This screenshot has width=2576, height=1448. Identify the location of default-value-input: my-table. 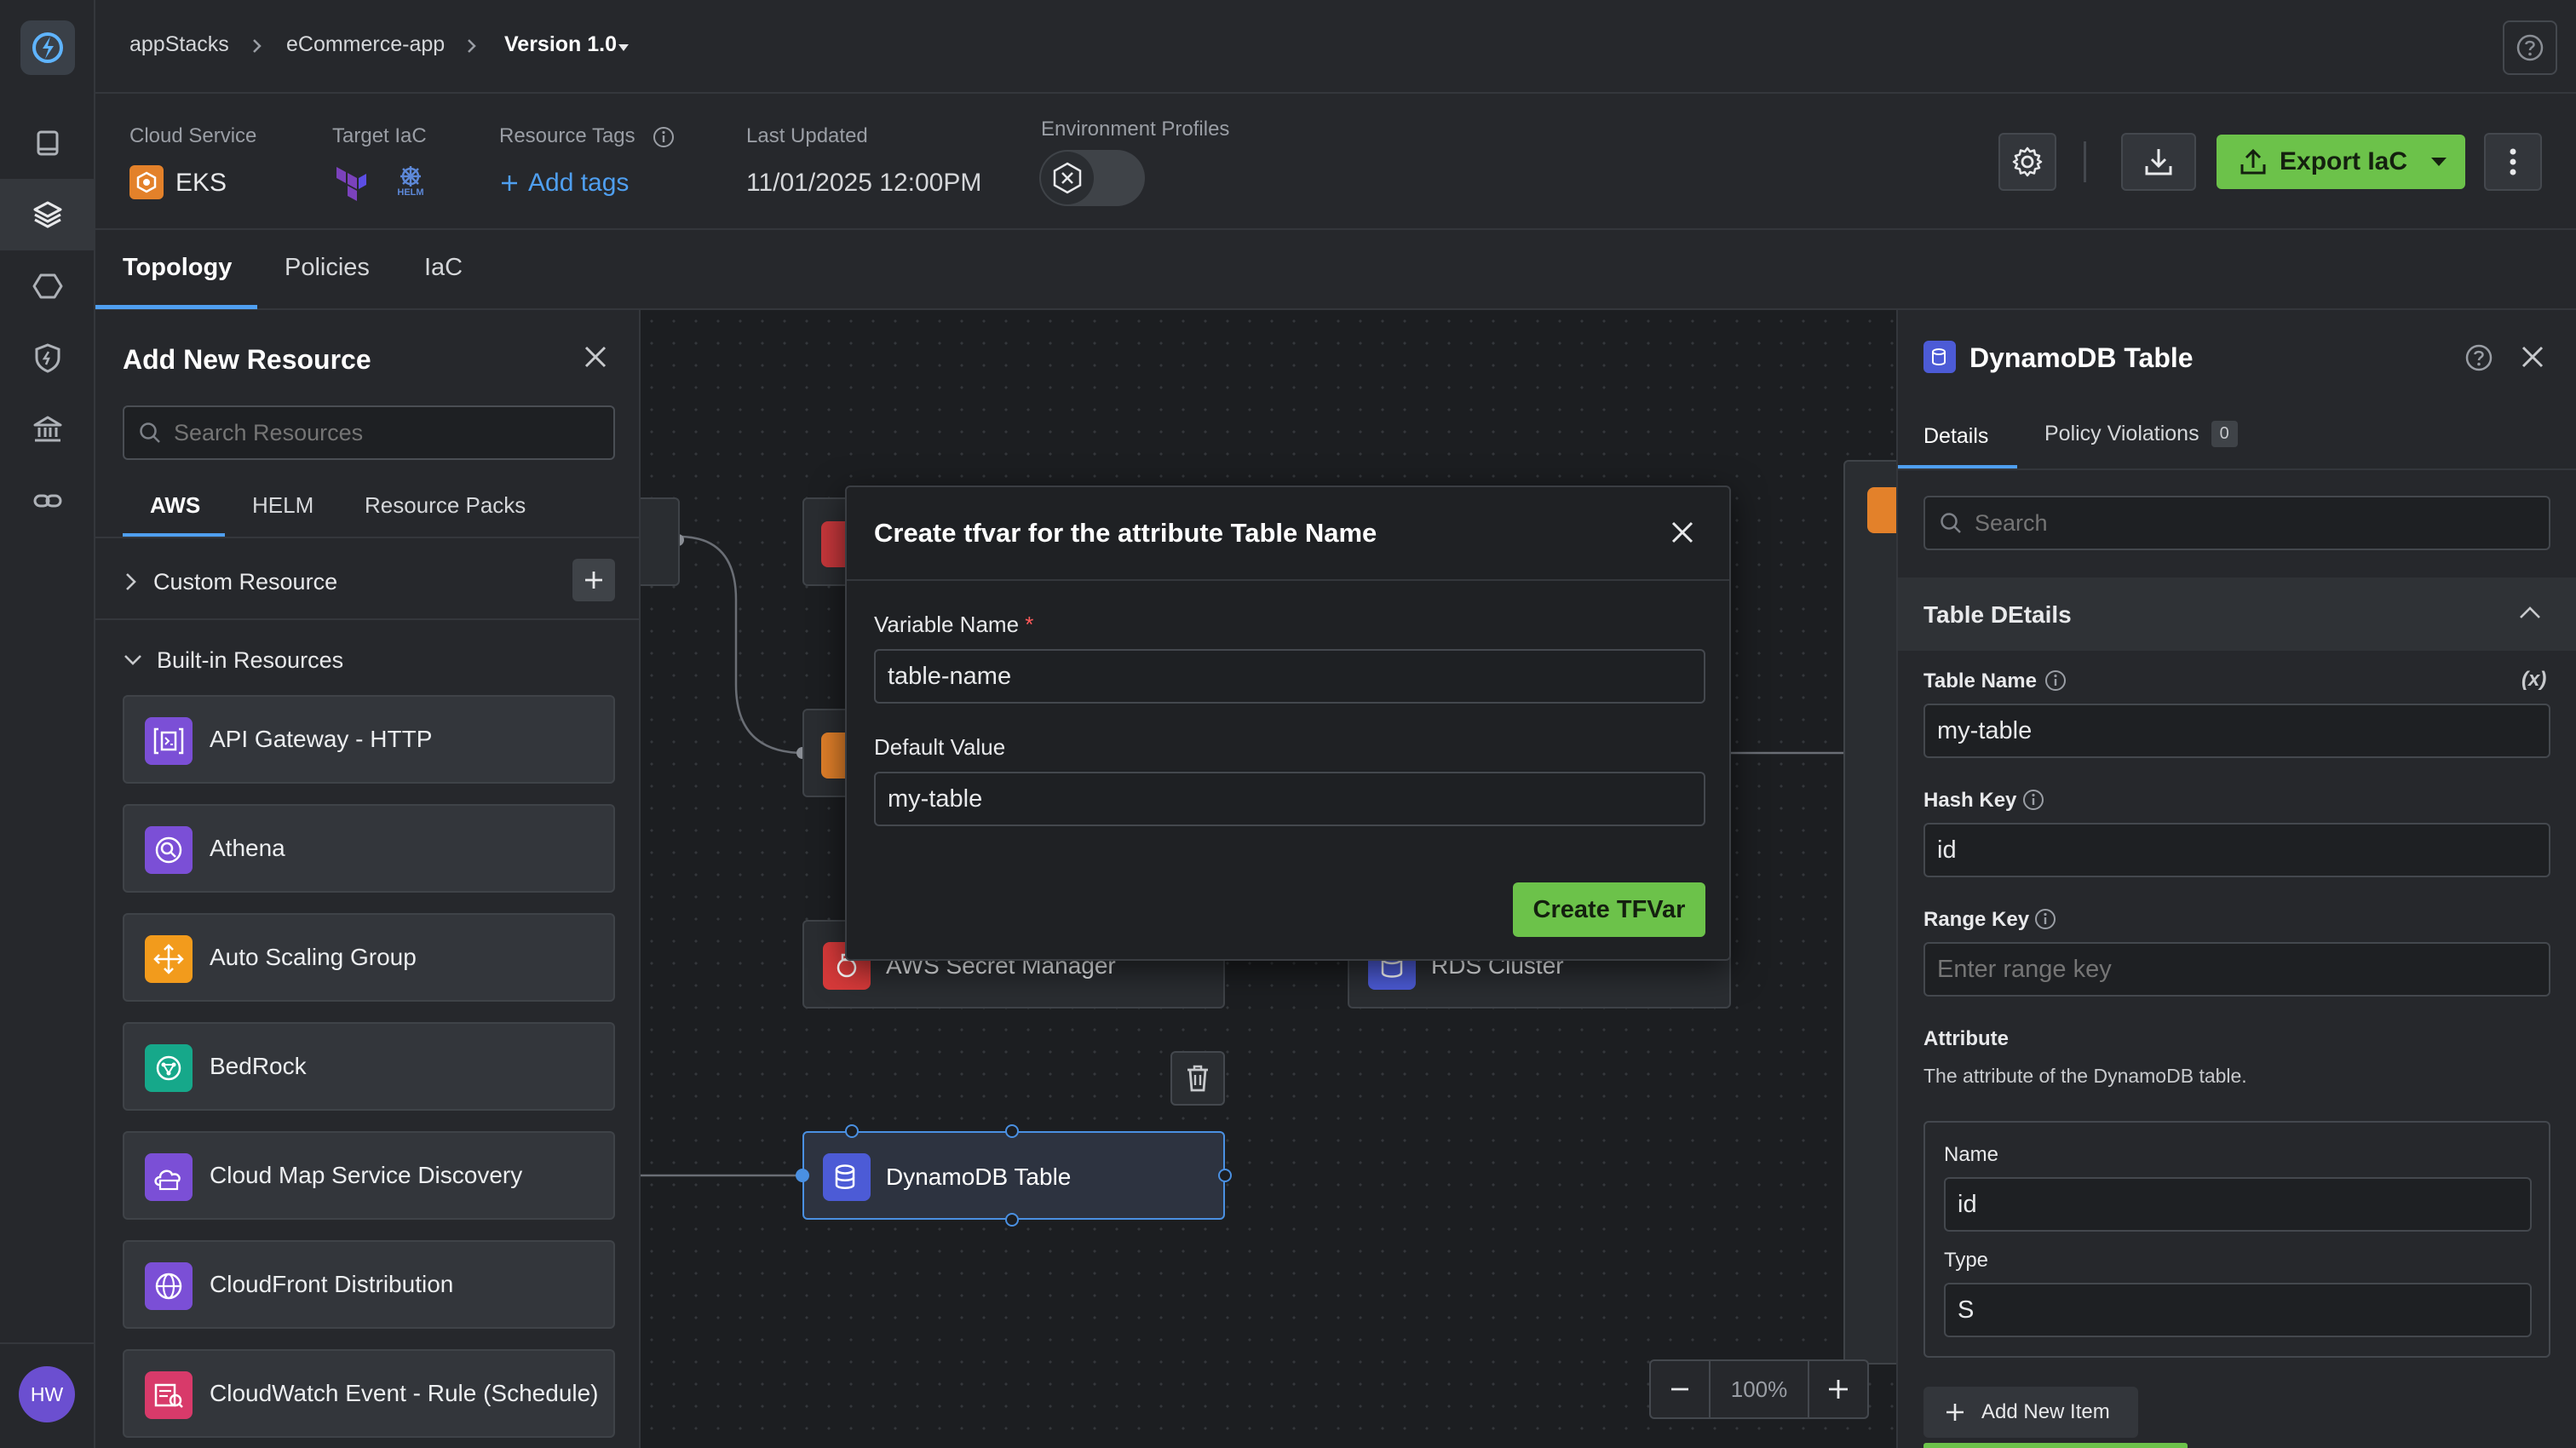
(1289, 799).